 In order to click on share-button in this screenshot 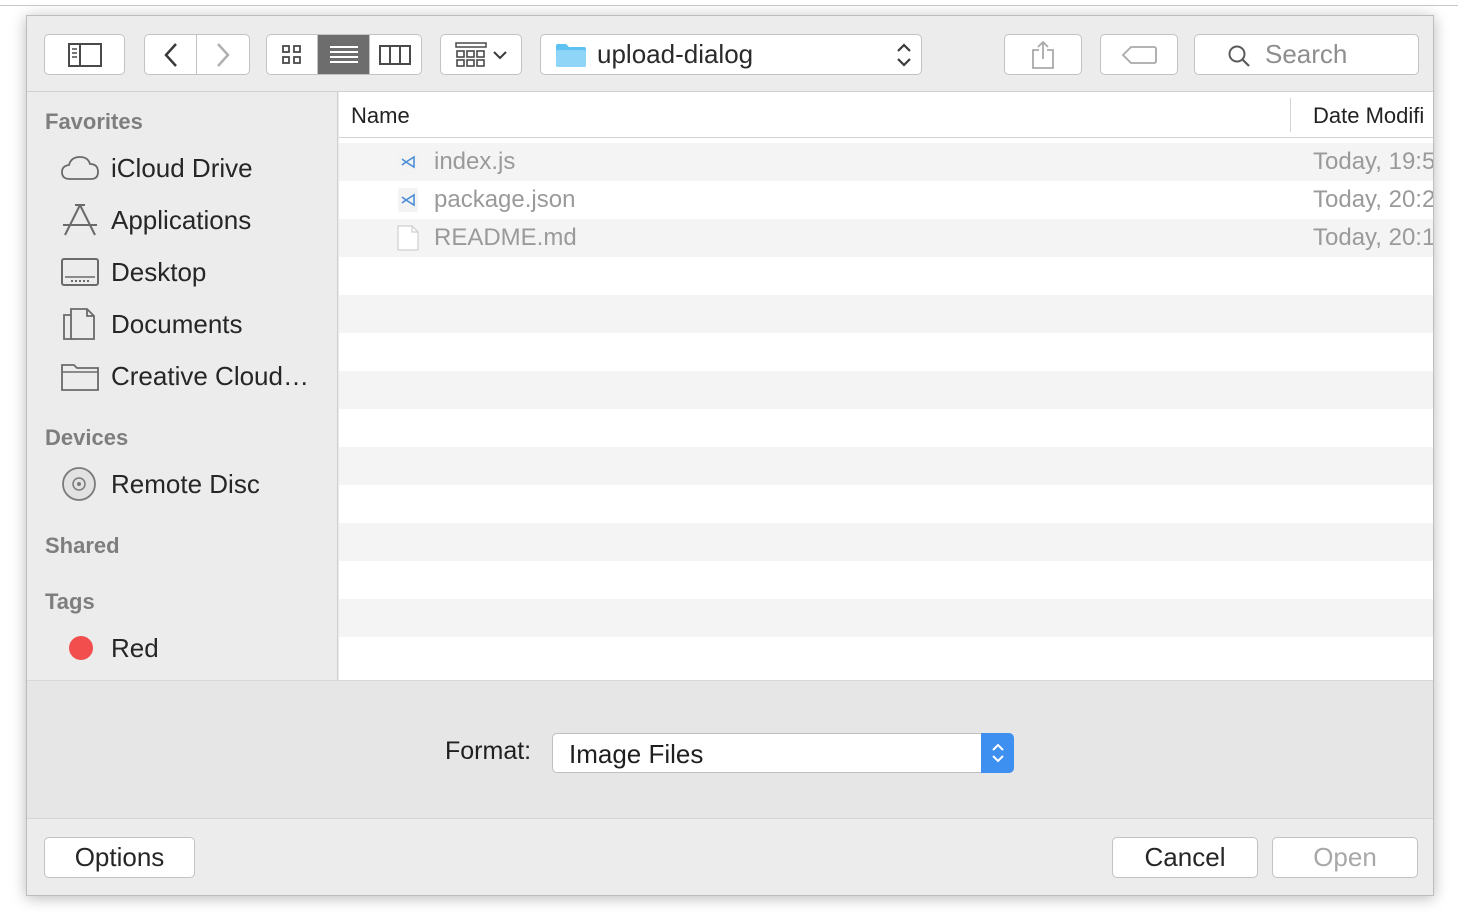, I will do `click(1043, 54)`.